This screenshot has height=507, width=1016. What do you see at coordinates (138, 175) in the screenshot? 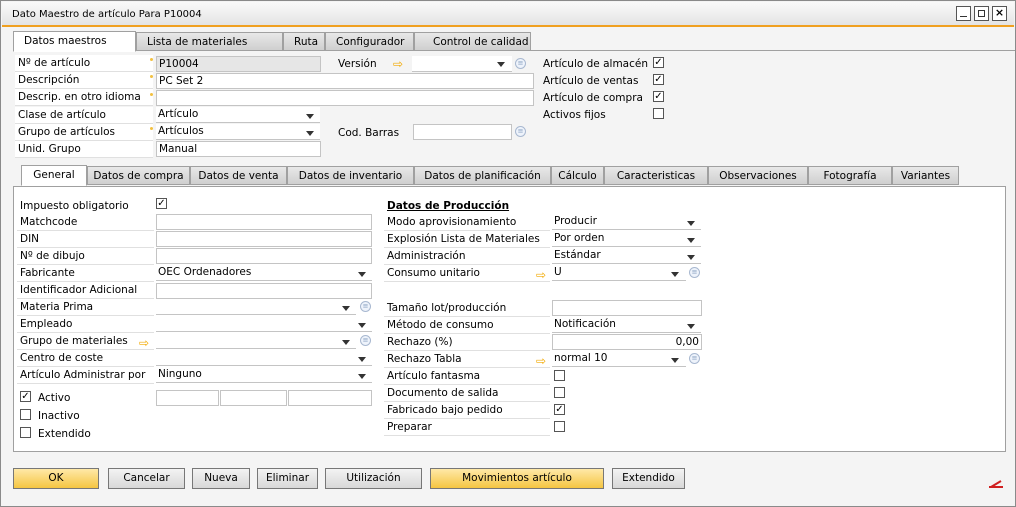
I see `tab-datos-compra: Datos de compra` at bounding box center [138, 175].